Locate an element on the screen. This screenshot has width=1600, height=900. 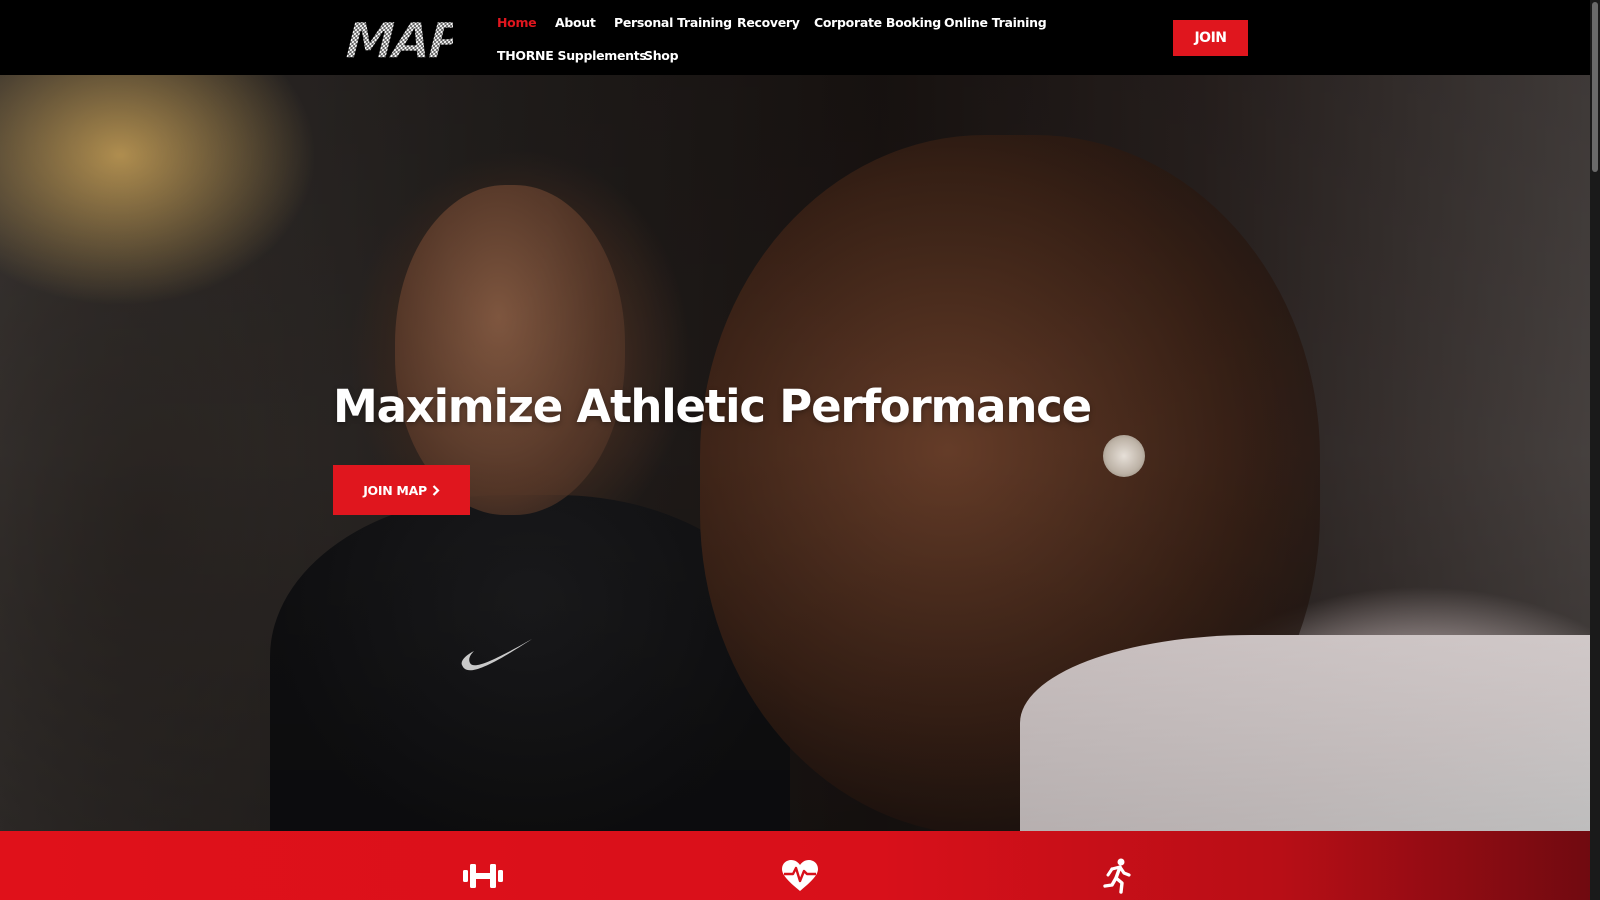
heartbeat-icon is located at coordinates (800, 876).